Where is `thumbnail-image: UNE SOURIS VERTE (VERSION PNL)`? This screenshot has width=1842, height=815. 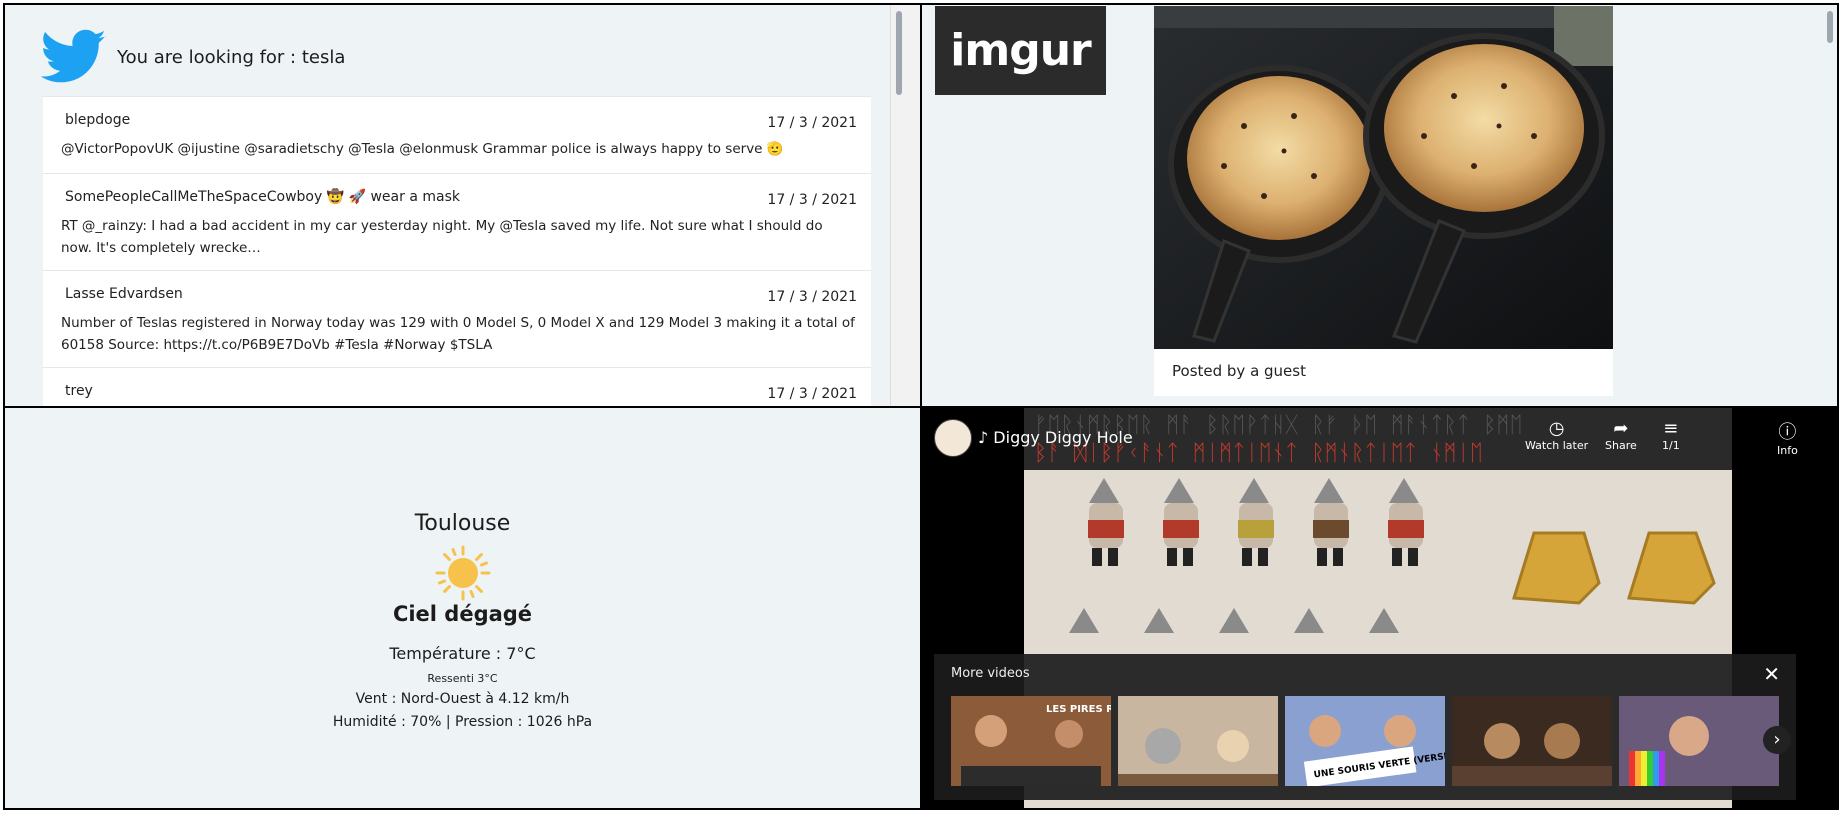 thumbnail-image: UNE SOURIS VERTE (VERSION PNL) is located at coordinates (1365, 741).